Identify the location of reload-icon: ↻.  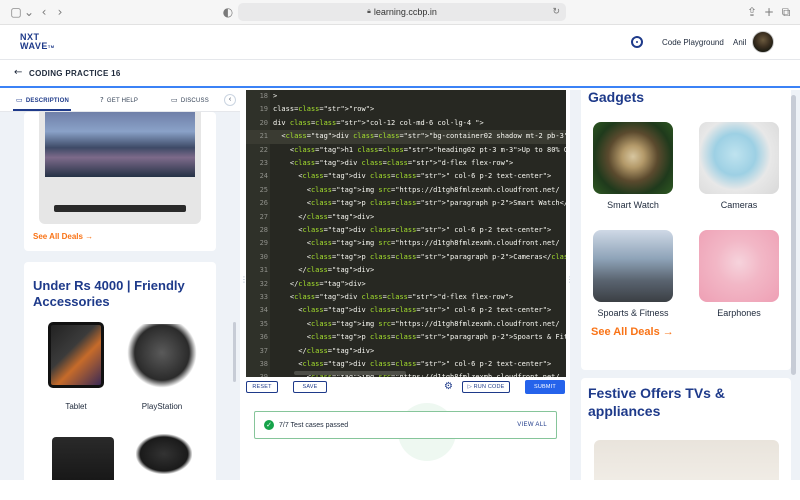
(556, 11).